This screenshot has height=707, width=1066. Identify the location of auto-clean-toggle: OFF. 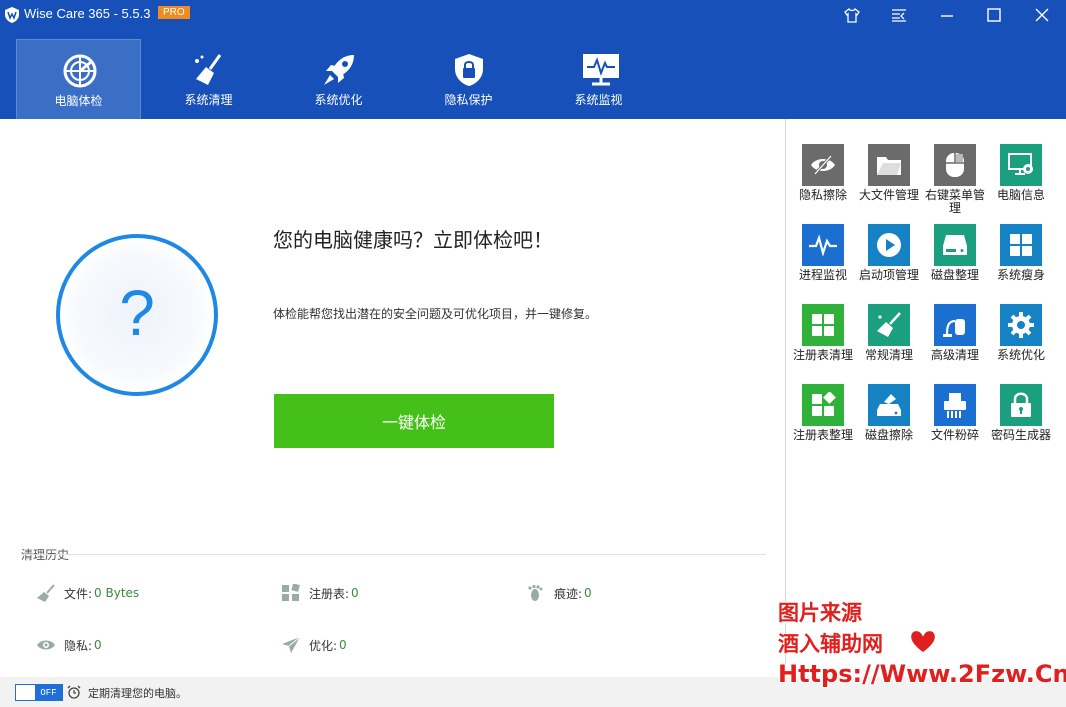
(39, 692).